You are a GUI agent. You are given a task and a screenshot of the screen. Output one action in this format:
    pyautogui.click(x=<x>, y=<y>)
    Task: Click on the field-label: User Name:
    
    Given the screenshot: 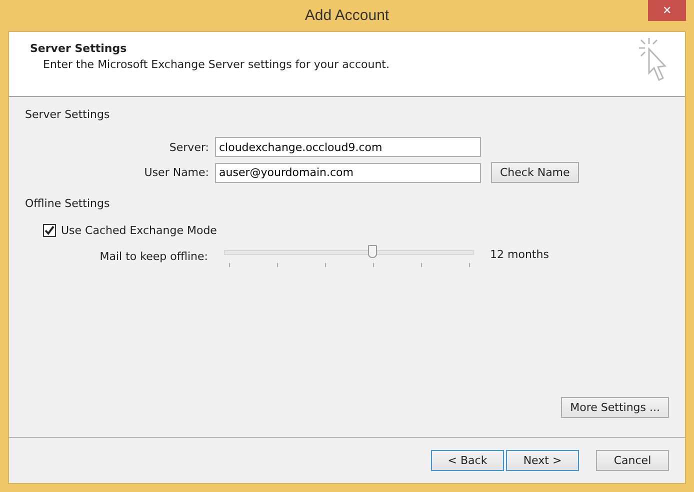 What is the action you would take?
    pyautogui.click(x=176, y=172)
    